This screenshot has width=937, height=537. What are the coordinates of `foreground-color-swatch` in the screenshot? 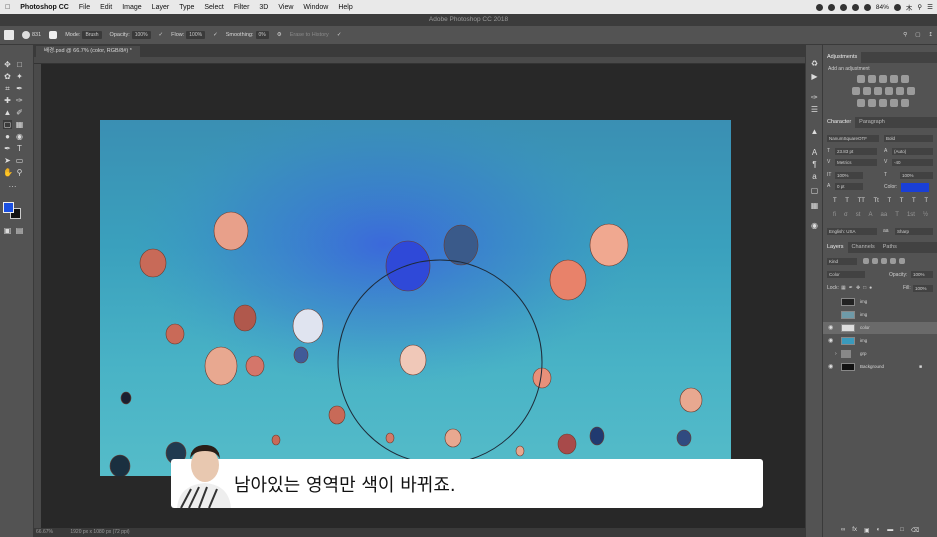 It's located at (8, 207).